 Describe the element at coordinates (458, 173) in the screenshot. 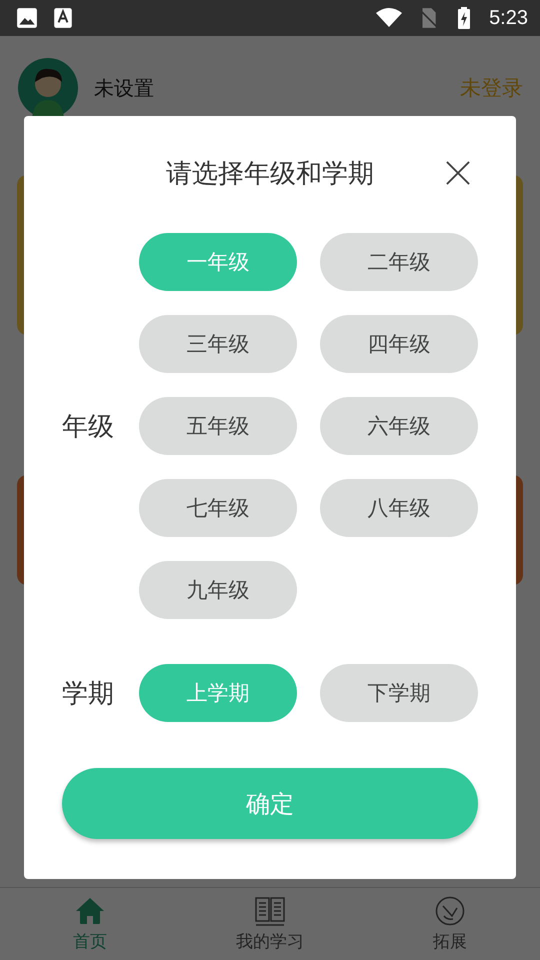

I see `close-icon` at that location.